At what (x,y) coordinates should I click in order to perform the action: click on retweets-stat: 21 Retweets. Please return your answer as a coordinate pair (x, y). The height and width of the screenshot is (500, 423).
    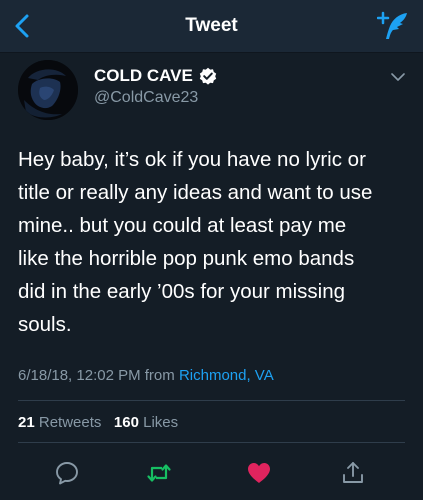
    Looking at the image, I should click on (59, 422).